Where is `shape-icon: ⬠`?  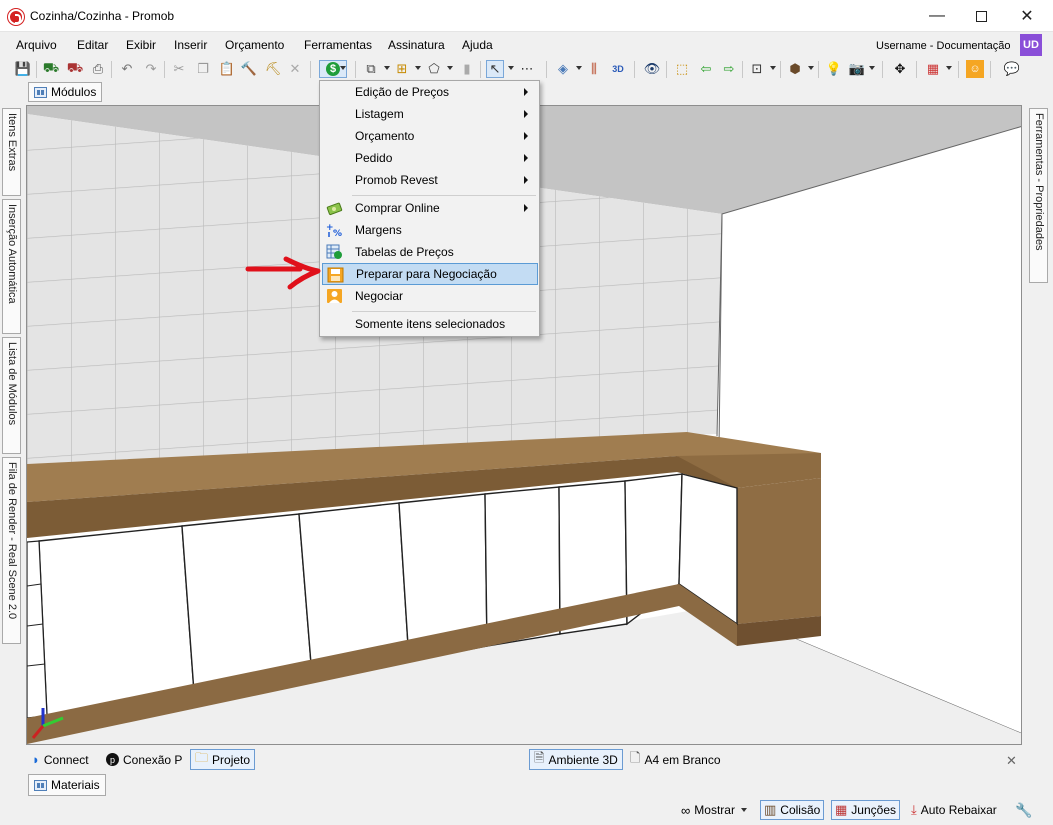
shape-icon: ⬠ is located at coordinates (434, 69).